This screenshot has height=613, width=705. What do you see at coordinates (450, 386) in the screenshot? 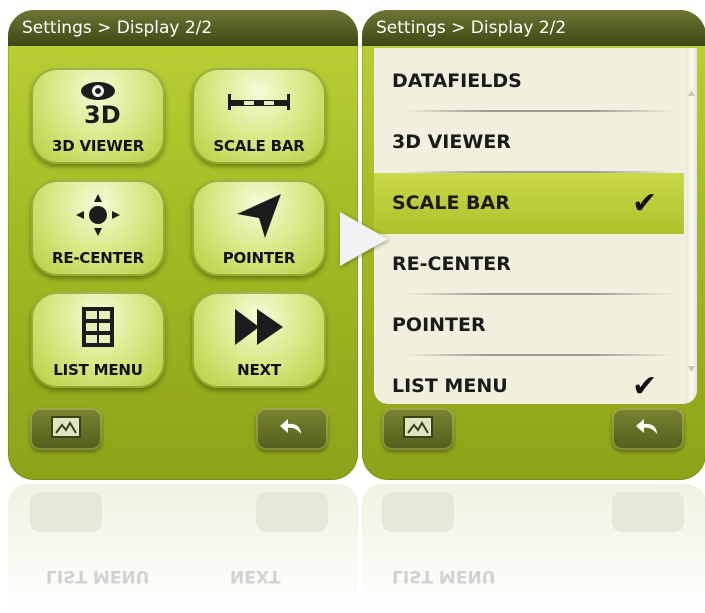
I see `list-item-label: LIST MENU` at bounding box center [450, 386].